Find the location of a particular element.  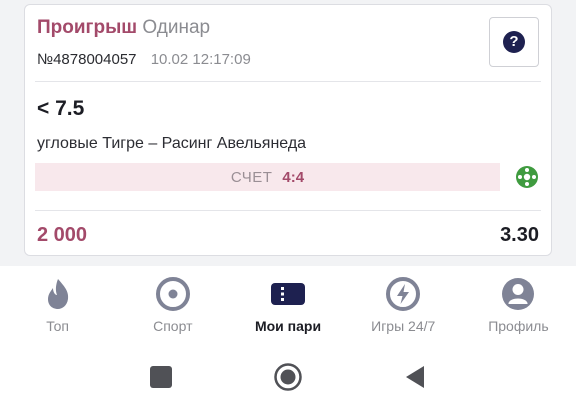

nav-label: Мои пари is located at coordinates (288, 326).